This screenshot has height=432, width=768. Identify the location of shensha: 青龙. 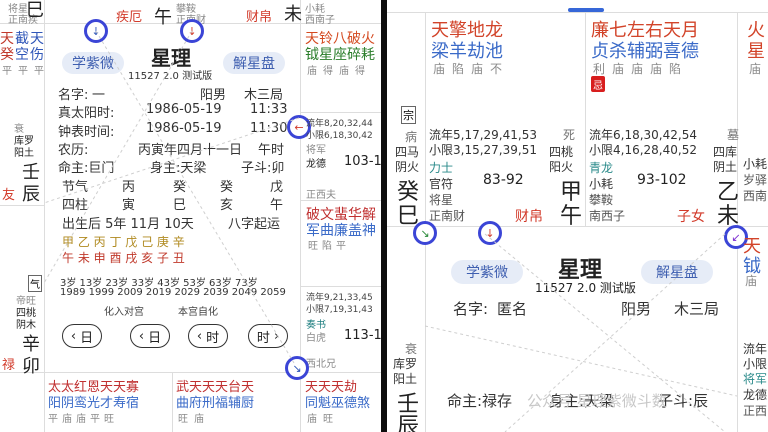
(601, 168).